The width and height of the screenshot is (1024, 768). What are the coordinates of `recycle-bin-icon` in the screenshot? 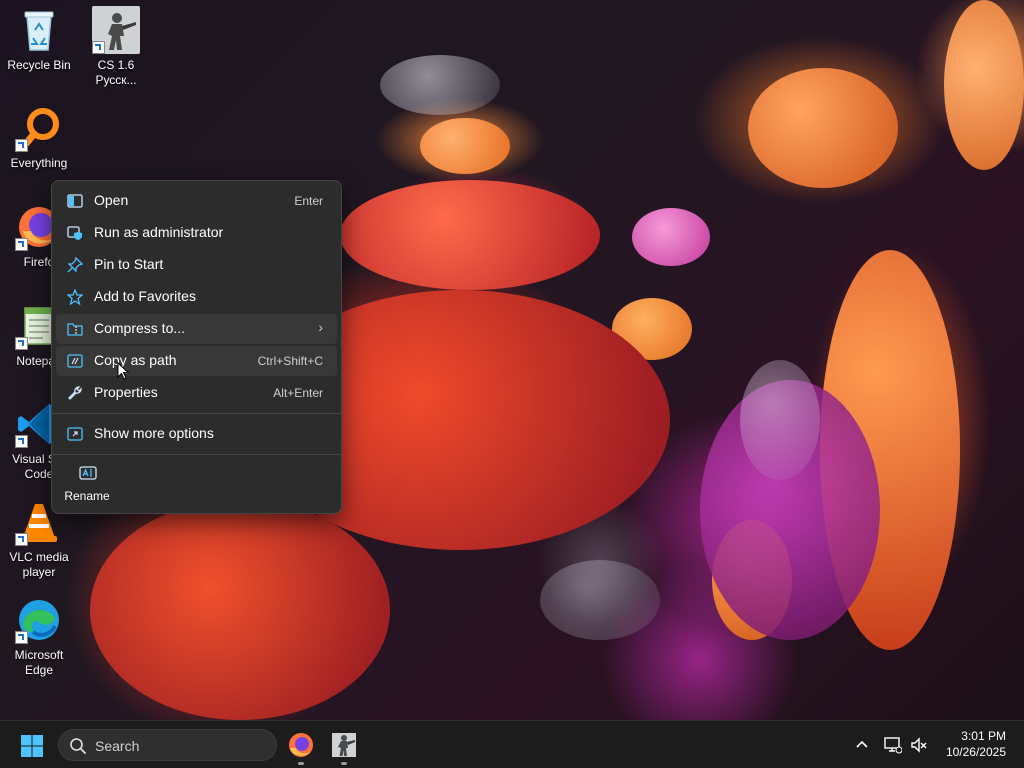 It's located at (39, 30).